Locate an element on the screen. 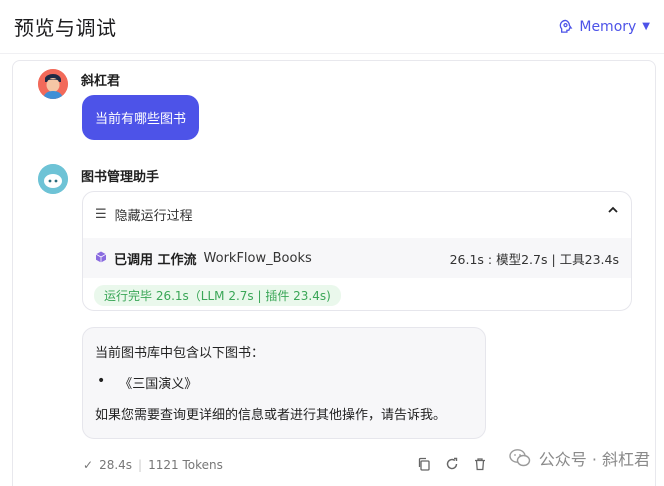 This screenshot has width=664, height=486. memory-icon is located at coordinates (566, 26).